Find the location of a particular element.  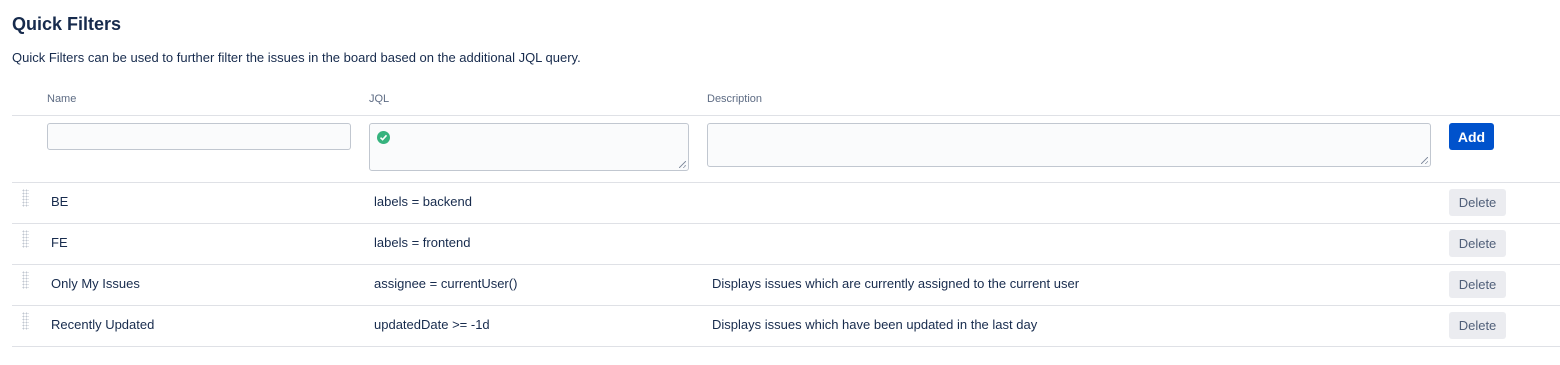

filter-jql: labels = backend is located at coordinates (423, 201).